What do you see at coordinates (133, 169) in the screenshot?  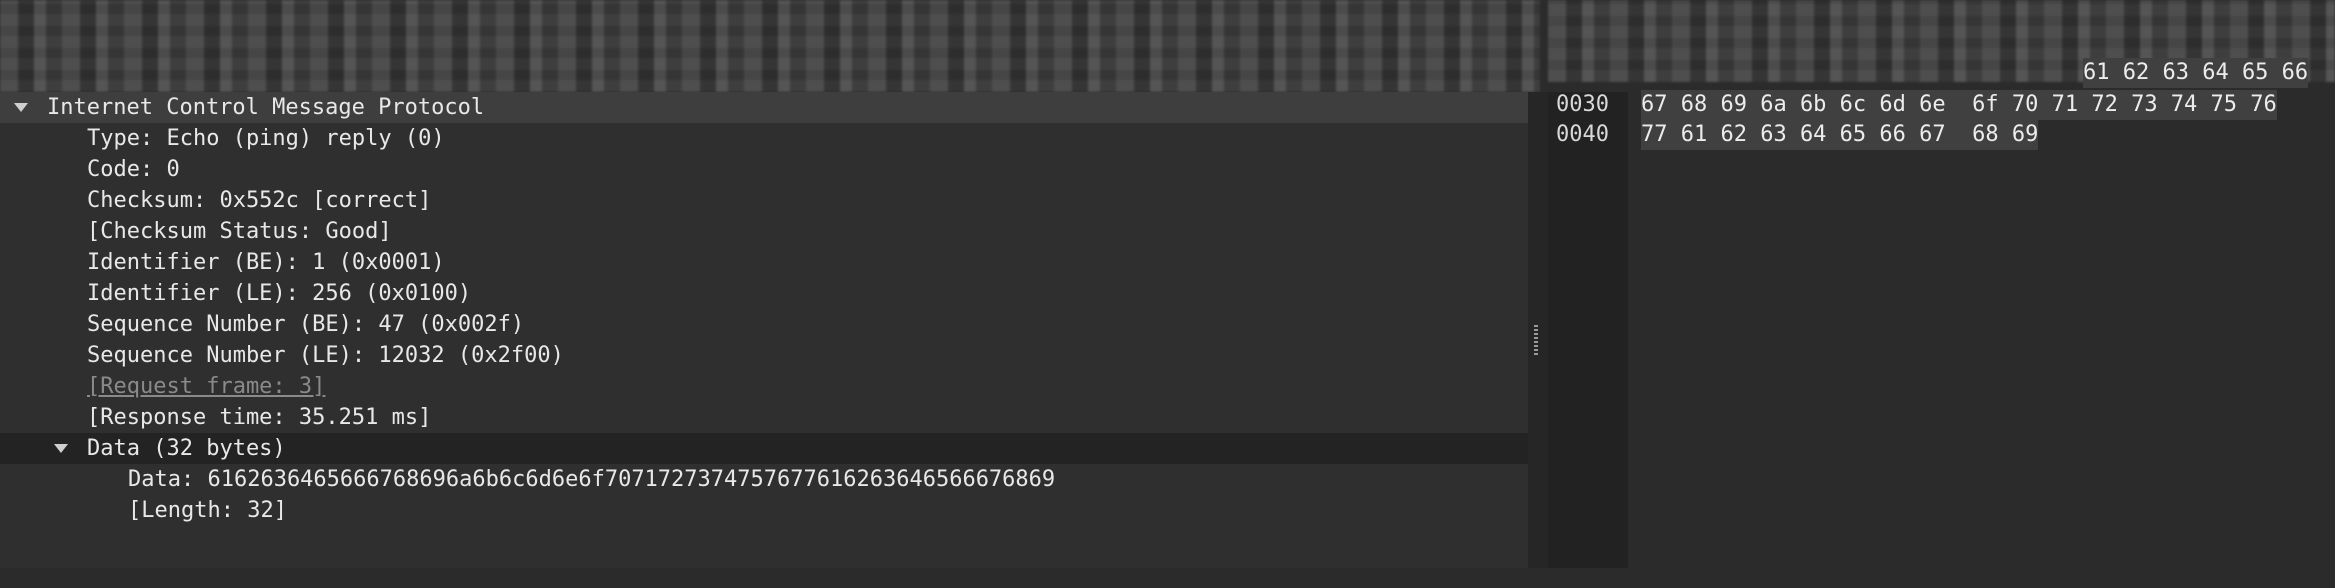 I see `field-code: Code: 0` at bounding box center [133, 169].